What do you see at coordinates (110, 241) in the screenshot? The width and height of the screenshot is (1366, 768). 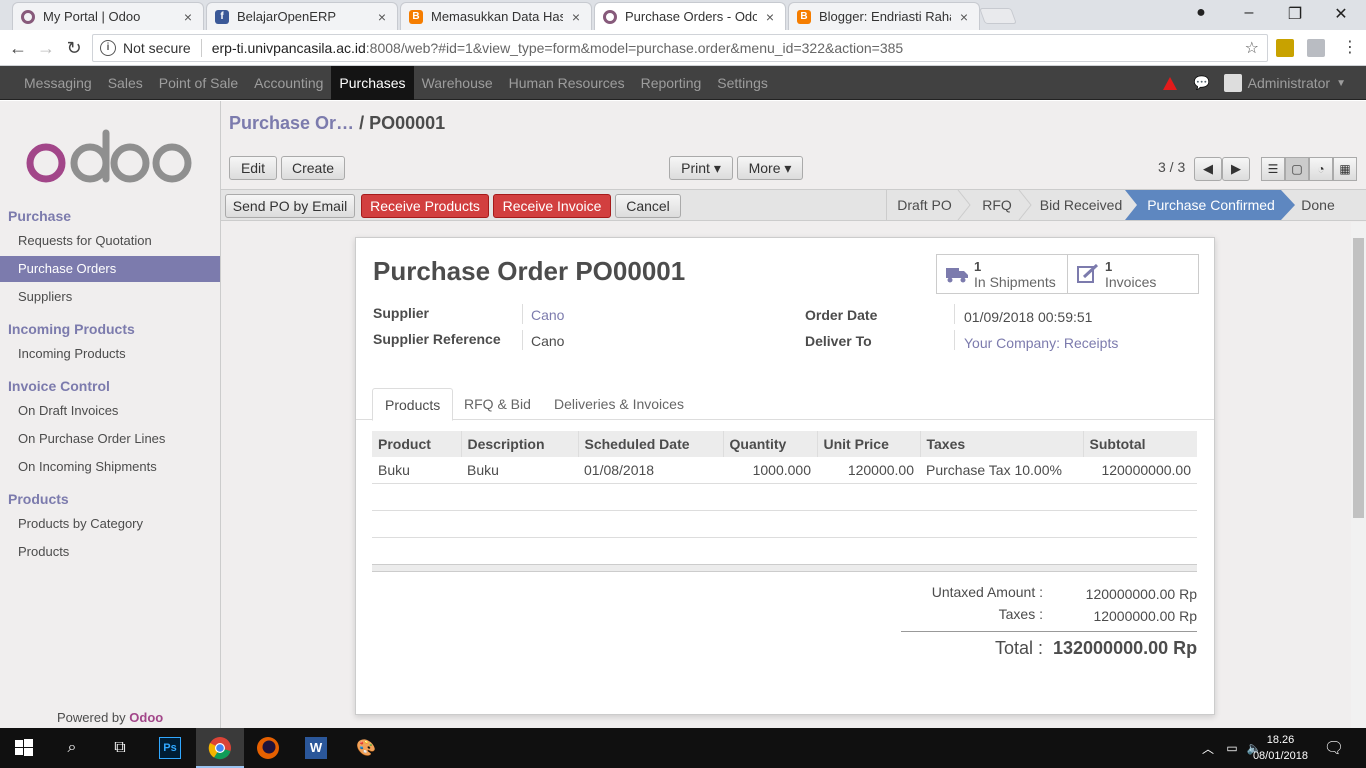 I see `sidebar-item-requests-for-quotation: Requests for Quotation` at bounding box center [110, 241].